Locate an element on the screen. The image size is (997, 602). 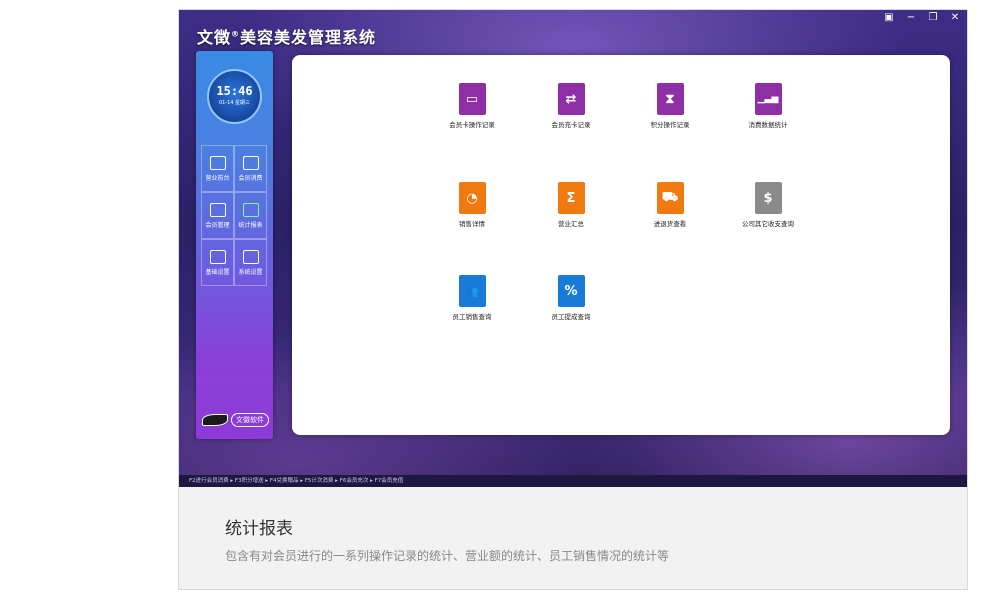
maximize-button: ❐ is located at coordinates (933, 18).